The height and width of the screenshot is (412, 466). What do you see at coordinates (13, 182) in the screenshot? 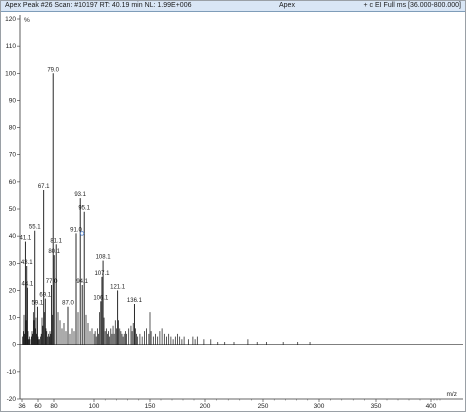
I see `y-tick-label: 60` at bounding box center [13, 182].